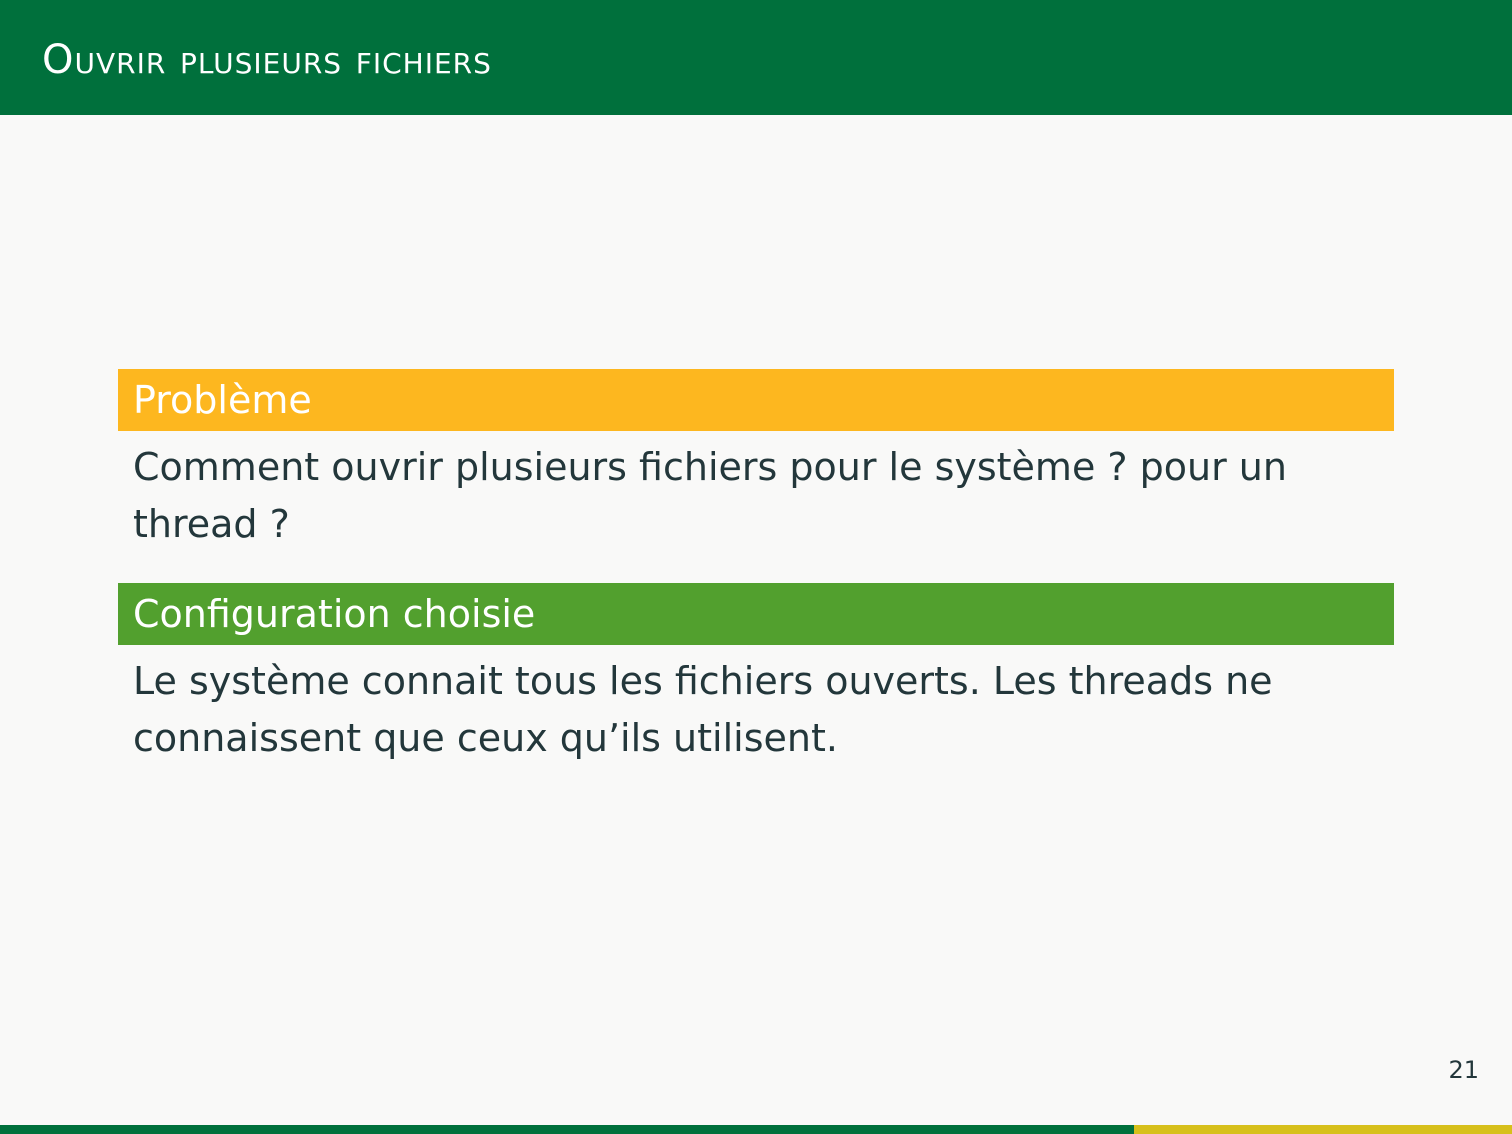  What do you see at coordinates (567, 1129) in the screenshot?
I see `progress-bar-fill` at bounding box center [567, 1129].